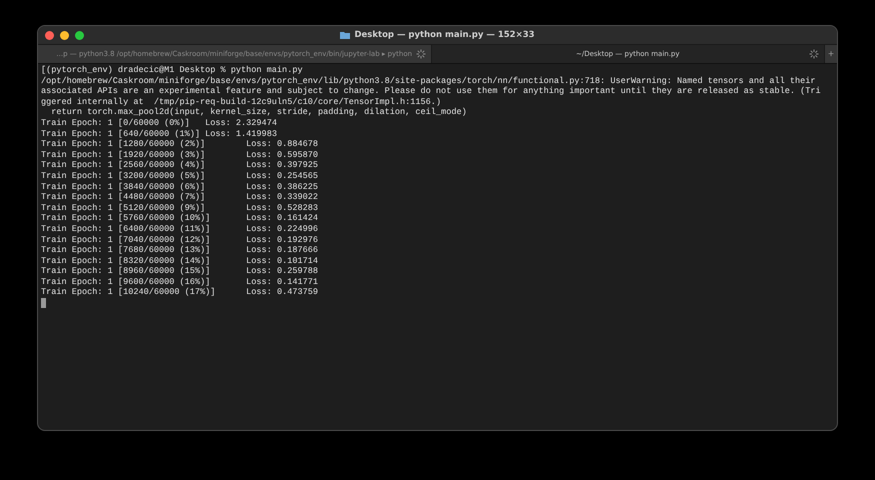 Image resolution: width=875 pixels, height=480 pixels. What do you see at coordinates (180, 250) in the screenshot?
I see `terminal-line: Train Epoch: 1 [7680/60000 (13%)] Loss: 0.187666` at bounding box center [180, 250].